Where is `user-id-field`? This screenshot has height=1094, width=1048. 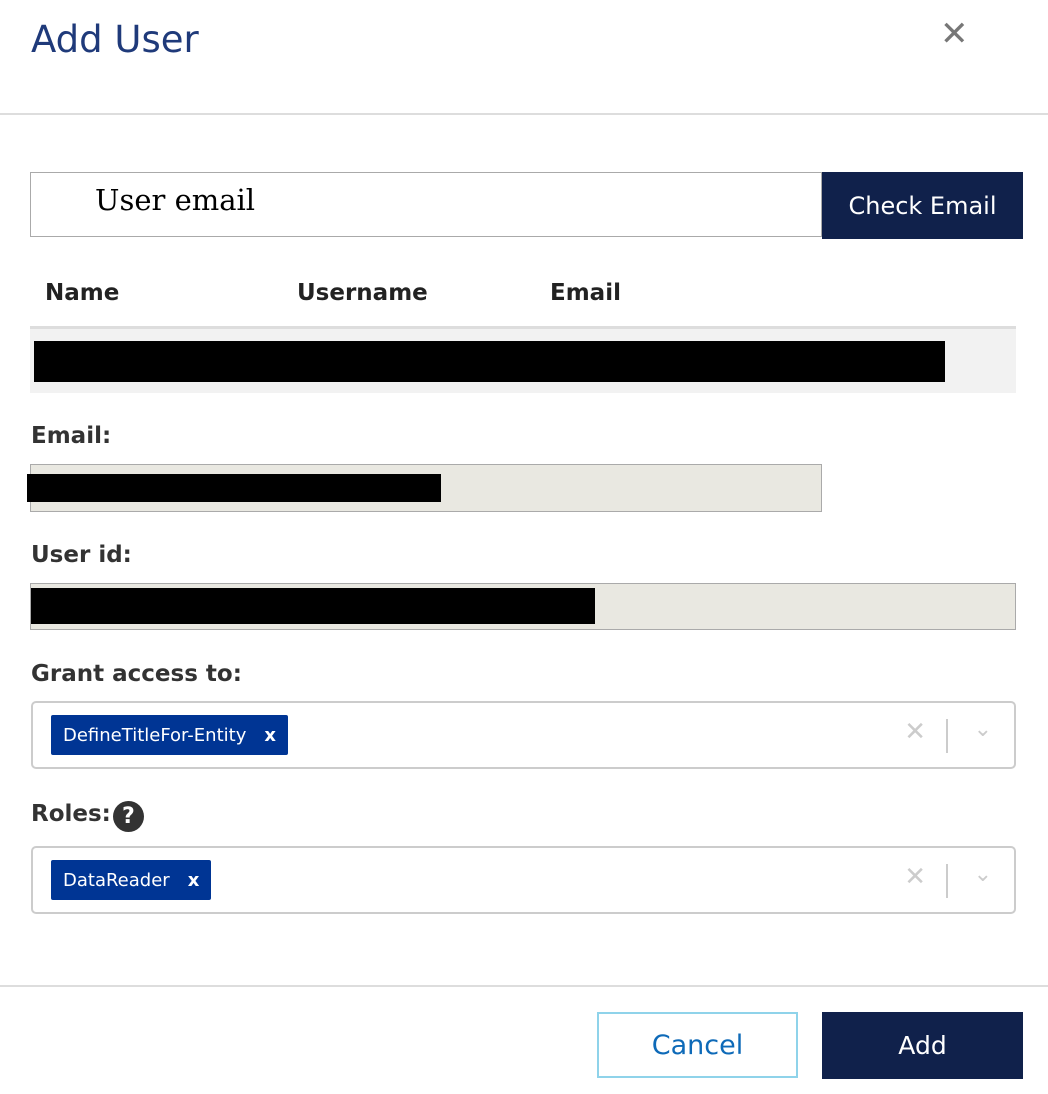 user-id-field is located at coordinates (523, 606).